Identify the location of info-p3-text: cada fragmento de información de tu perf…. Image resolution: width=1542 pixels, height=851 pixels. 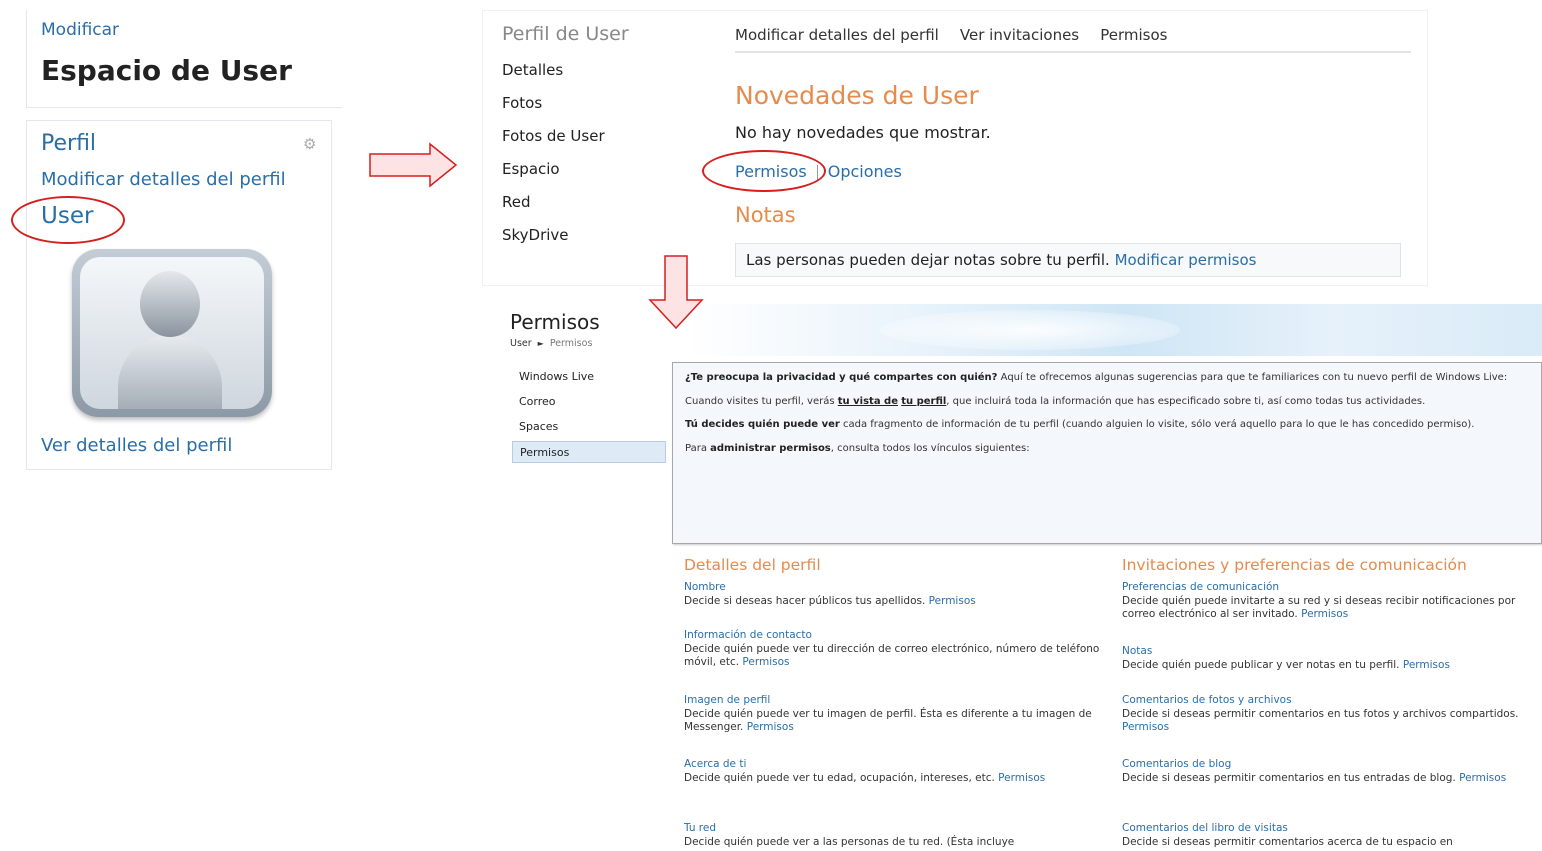
(1157, 424).